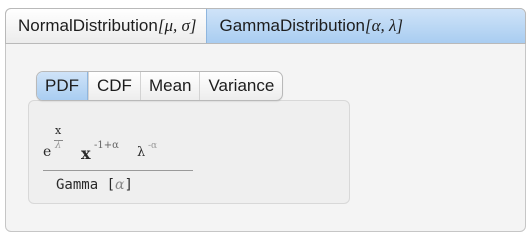  I want to click on pdf-formula: e x λ x -1+α λ -α Gamma [α], so click(118, 158).